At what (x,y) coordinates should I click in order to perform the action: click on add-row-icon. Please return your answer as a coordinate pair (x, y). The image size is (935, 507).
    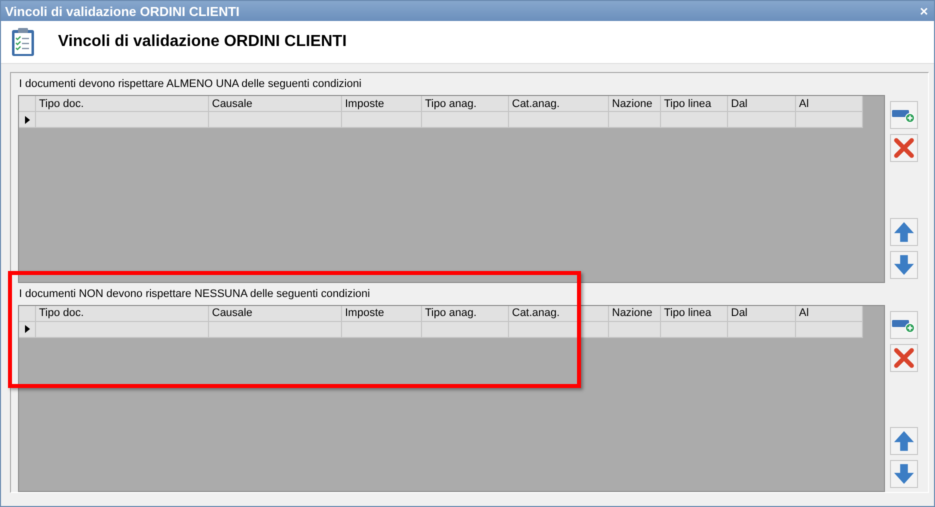
    Looking at the image, I should click on (904, 115).